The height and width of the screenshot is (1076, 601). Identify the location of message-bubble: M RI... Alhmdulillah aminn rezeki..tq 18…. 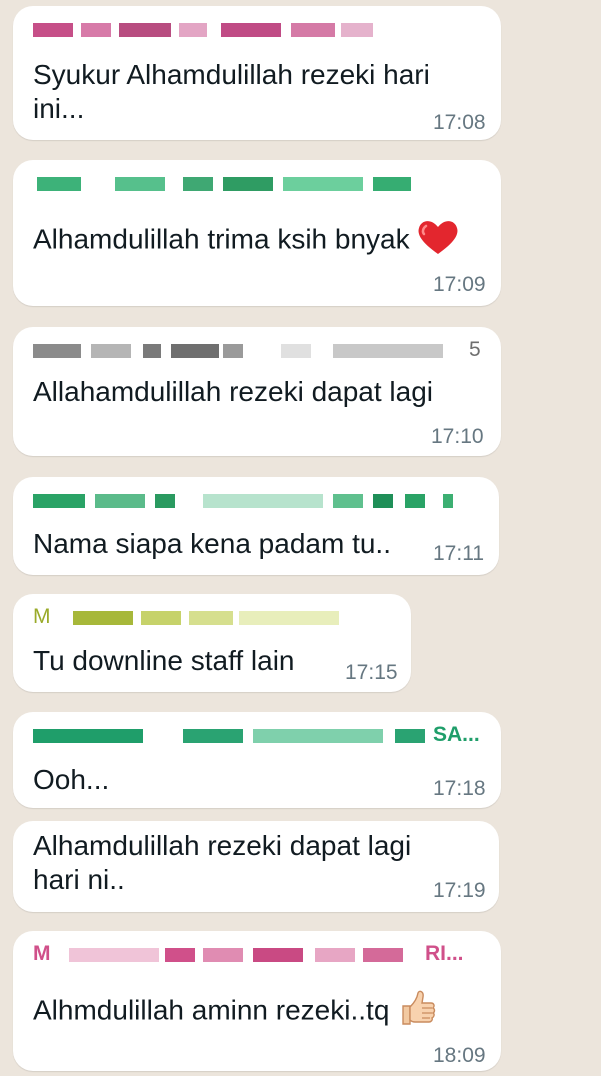
(257, 1001).